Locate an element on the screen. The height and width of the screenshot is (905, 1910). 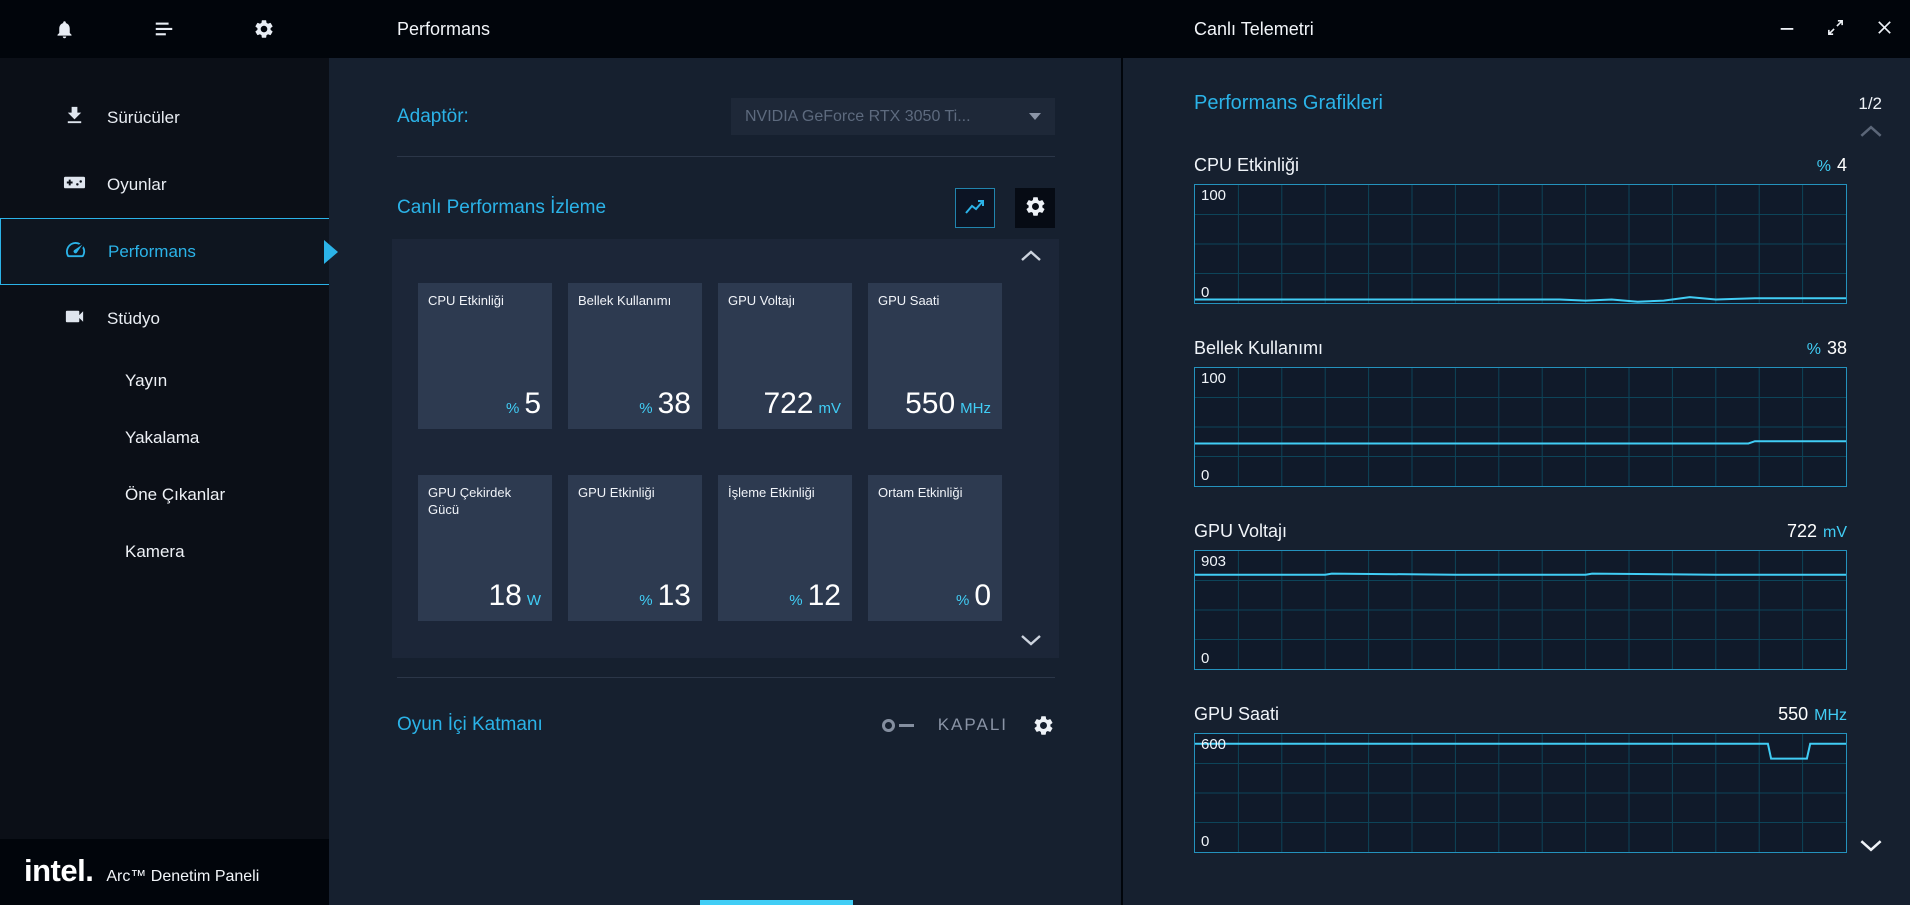
performance-panel-header: Performans is located at coordinates (725, 29).